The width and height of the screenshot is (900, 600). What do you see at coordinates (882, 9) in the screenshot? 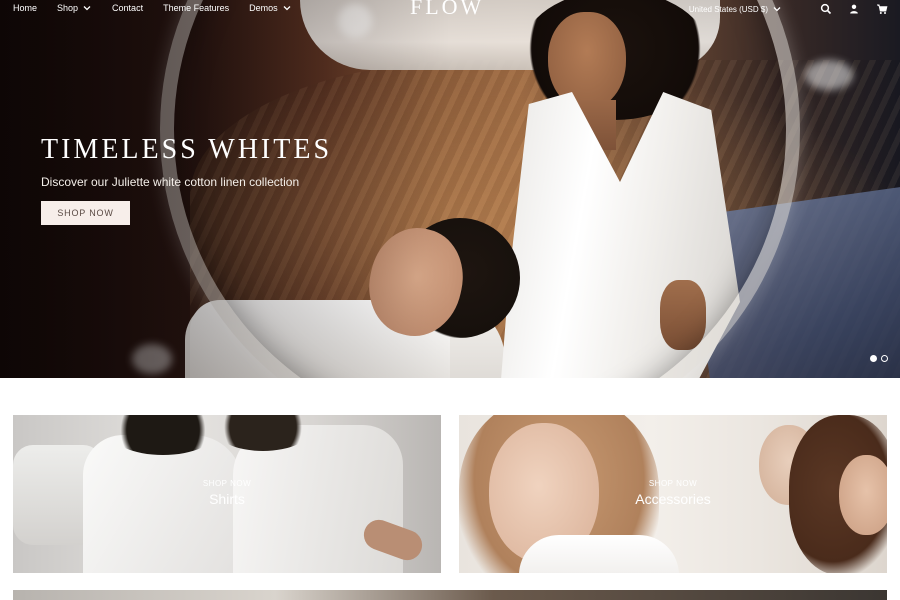
I see `cart-icon` at bounding box center [882, 9].